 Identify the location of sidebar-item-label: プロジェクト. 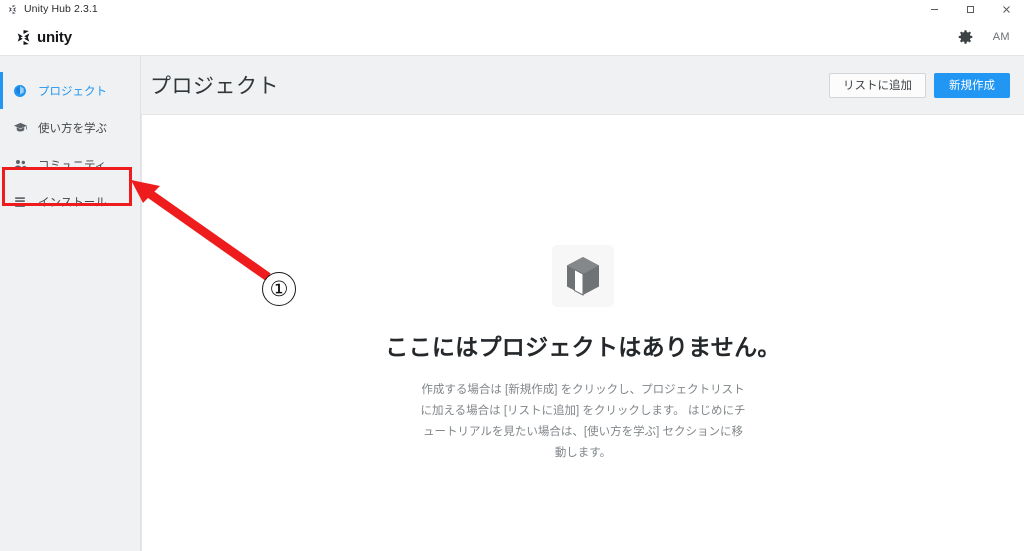
(72, 91).